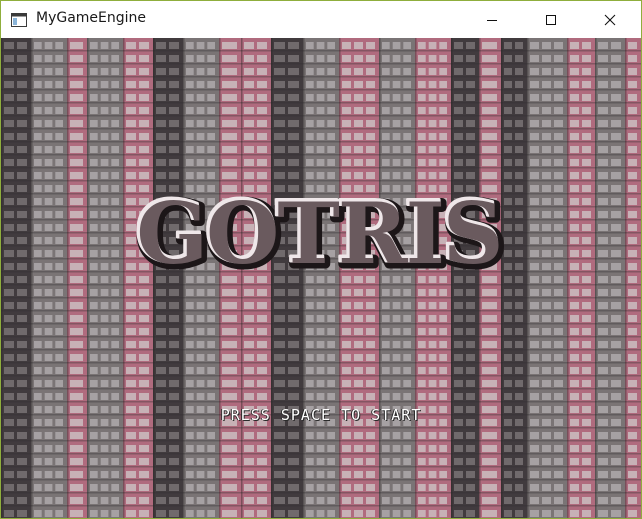  I want to click on maximize-button, so click(551, 19).